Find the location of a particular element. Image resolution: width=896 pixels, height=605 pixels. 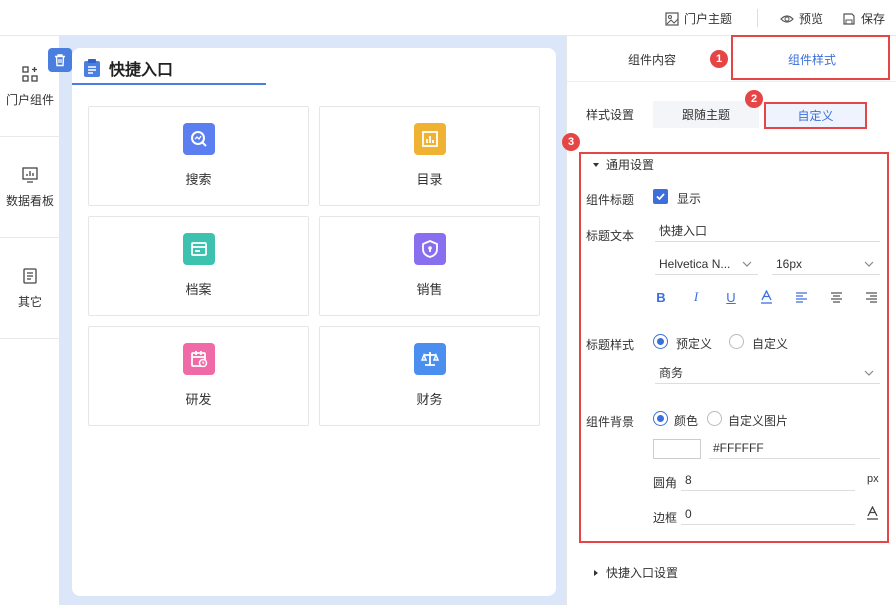

radius-value: 8 is located at coordinates (688, 479).